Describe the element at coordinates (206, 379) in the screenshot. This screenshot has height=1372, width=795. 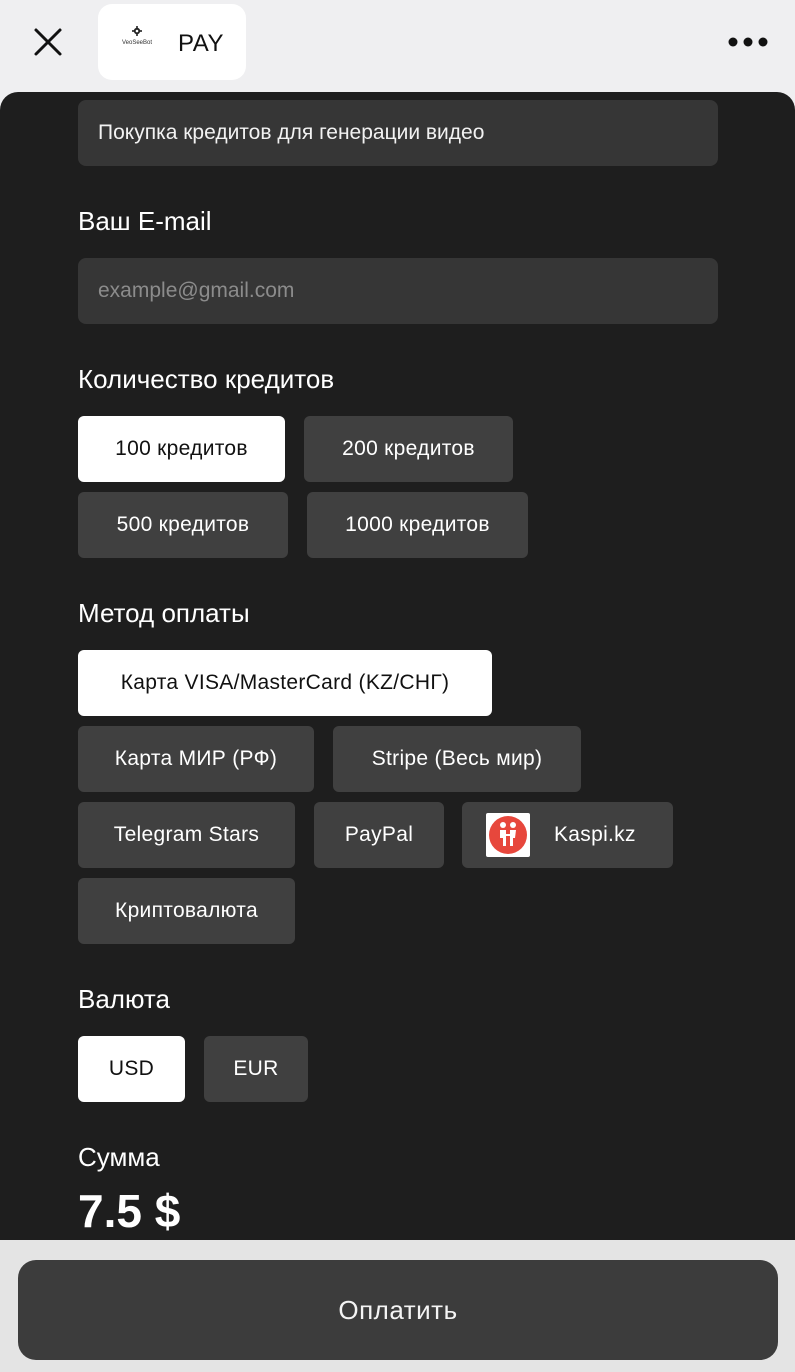
I see `credits-label: Количество кредитов` at that location.